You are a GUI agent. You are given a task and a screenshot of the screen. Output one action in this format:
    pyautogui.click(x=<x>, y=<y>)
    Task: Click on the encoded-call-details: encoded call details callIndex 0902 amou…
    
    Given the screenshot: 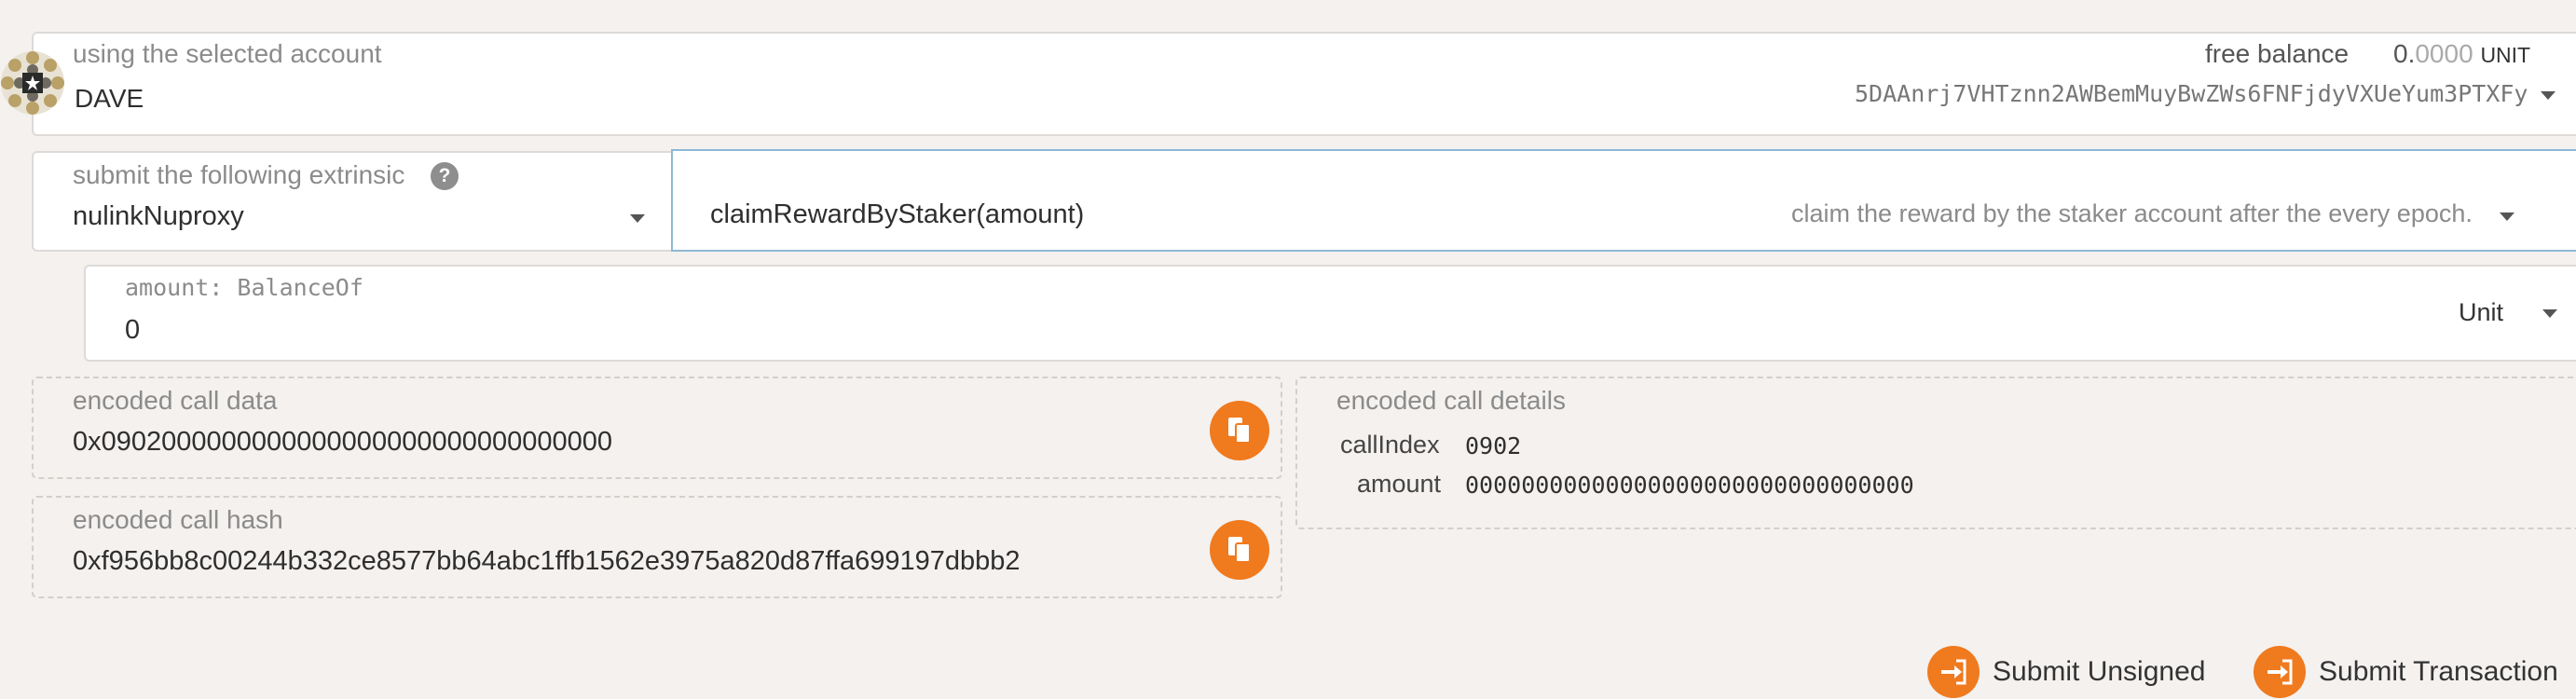 What is the action you would take?
    pyautogui.click(x=1935, y=453)
    